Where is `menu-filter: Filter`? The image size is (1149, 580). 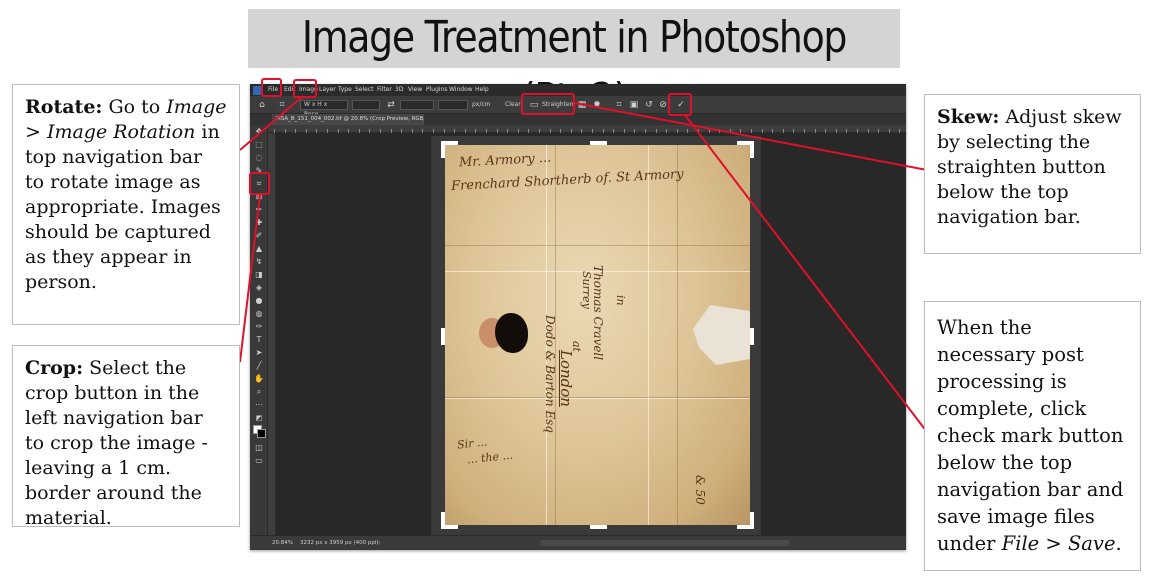 menu-filter: Filter is located at coordinates (384, 90).